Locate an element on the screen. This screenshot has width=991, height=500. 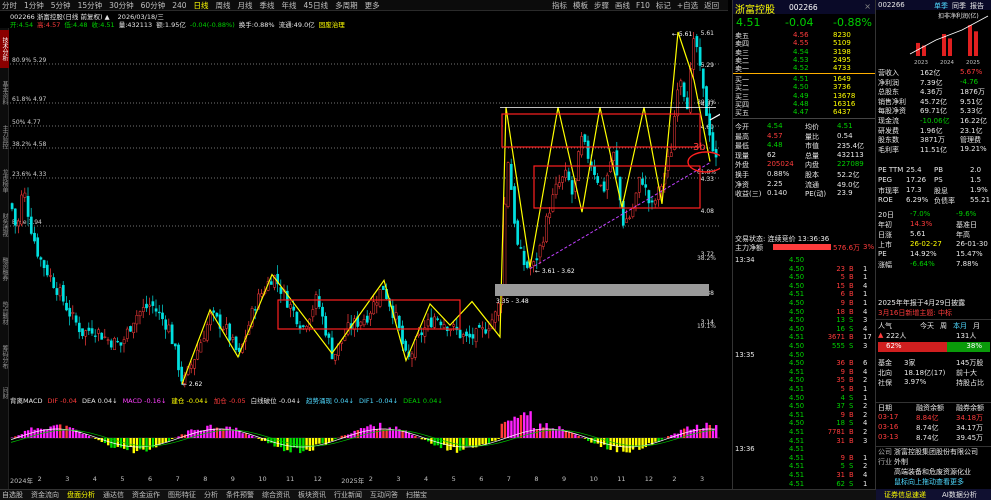
popularity-tab: 今天 is located at coordinates (927, 326).